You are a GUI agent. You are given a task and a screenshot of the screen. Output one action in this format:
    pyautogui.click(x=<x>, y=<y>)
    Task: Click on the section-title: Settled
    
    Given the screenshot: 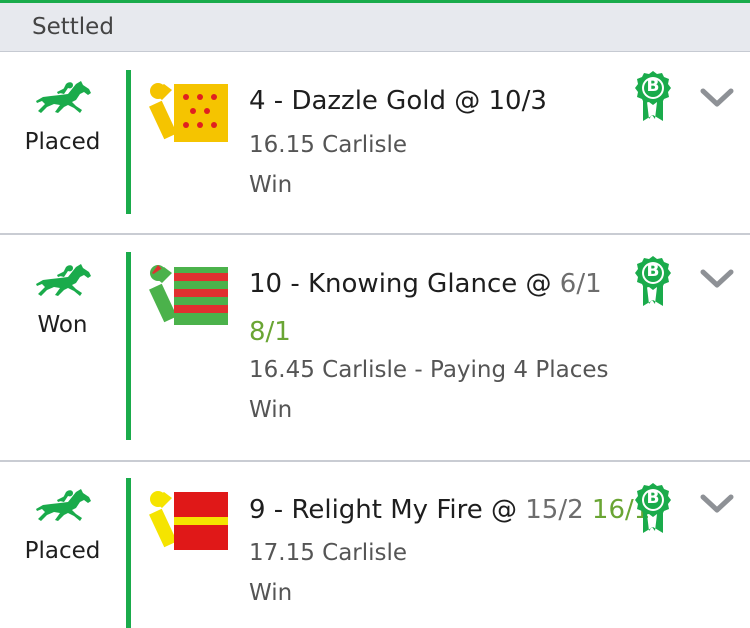 What is the action you would take?
    pyautogui.click(x=73, y=27)
    